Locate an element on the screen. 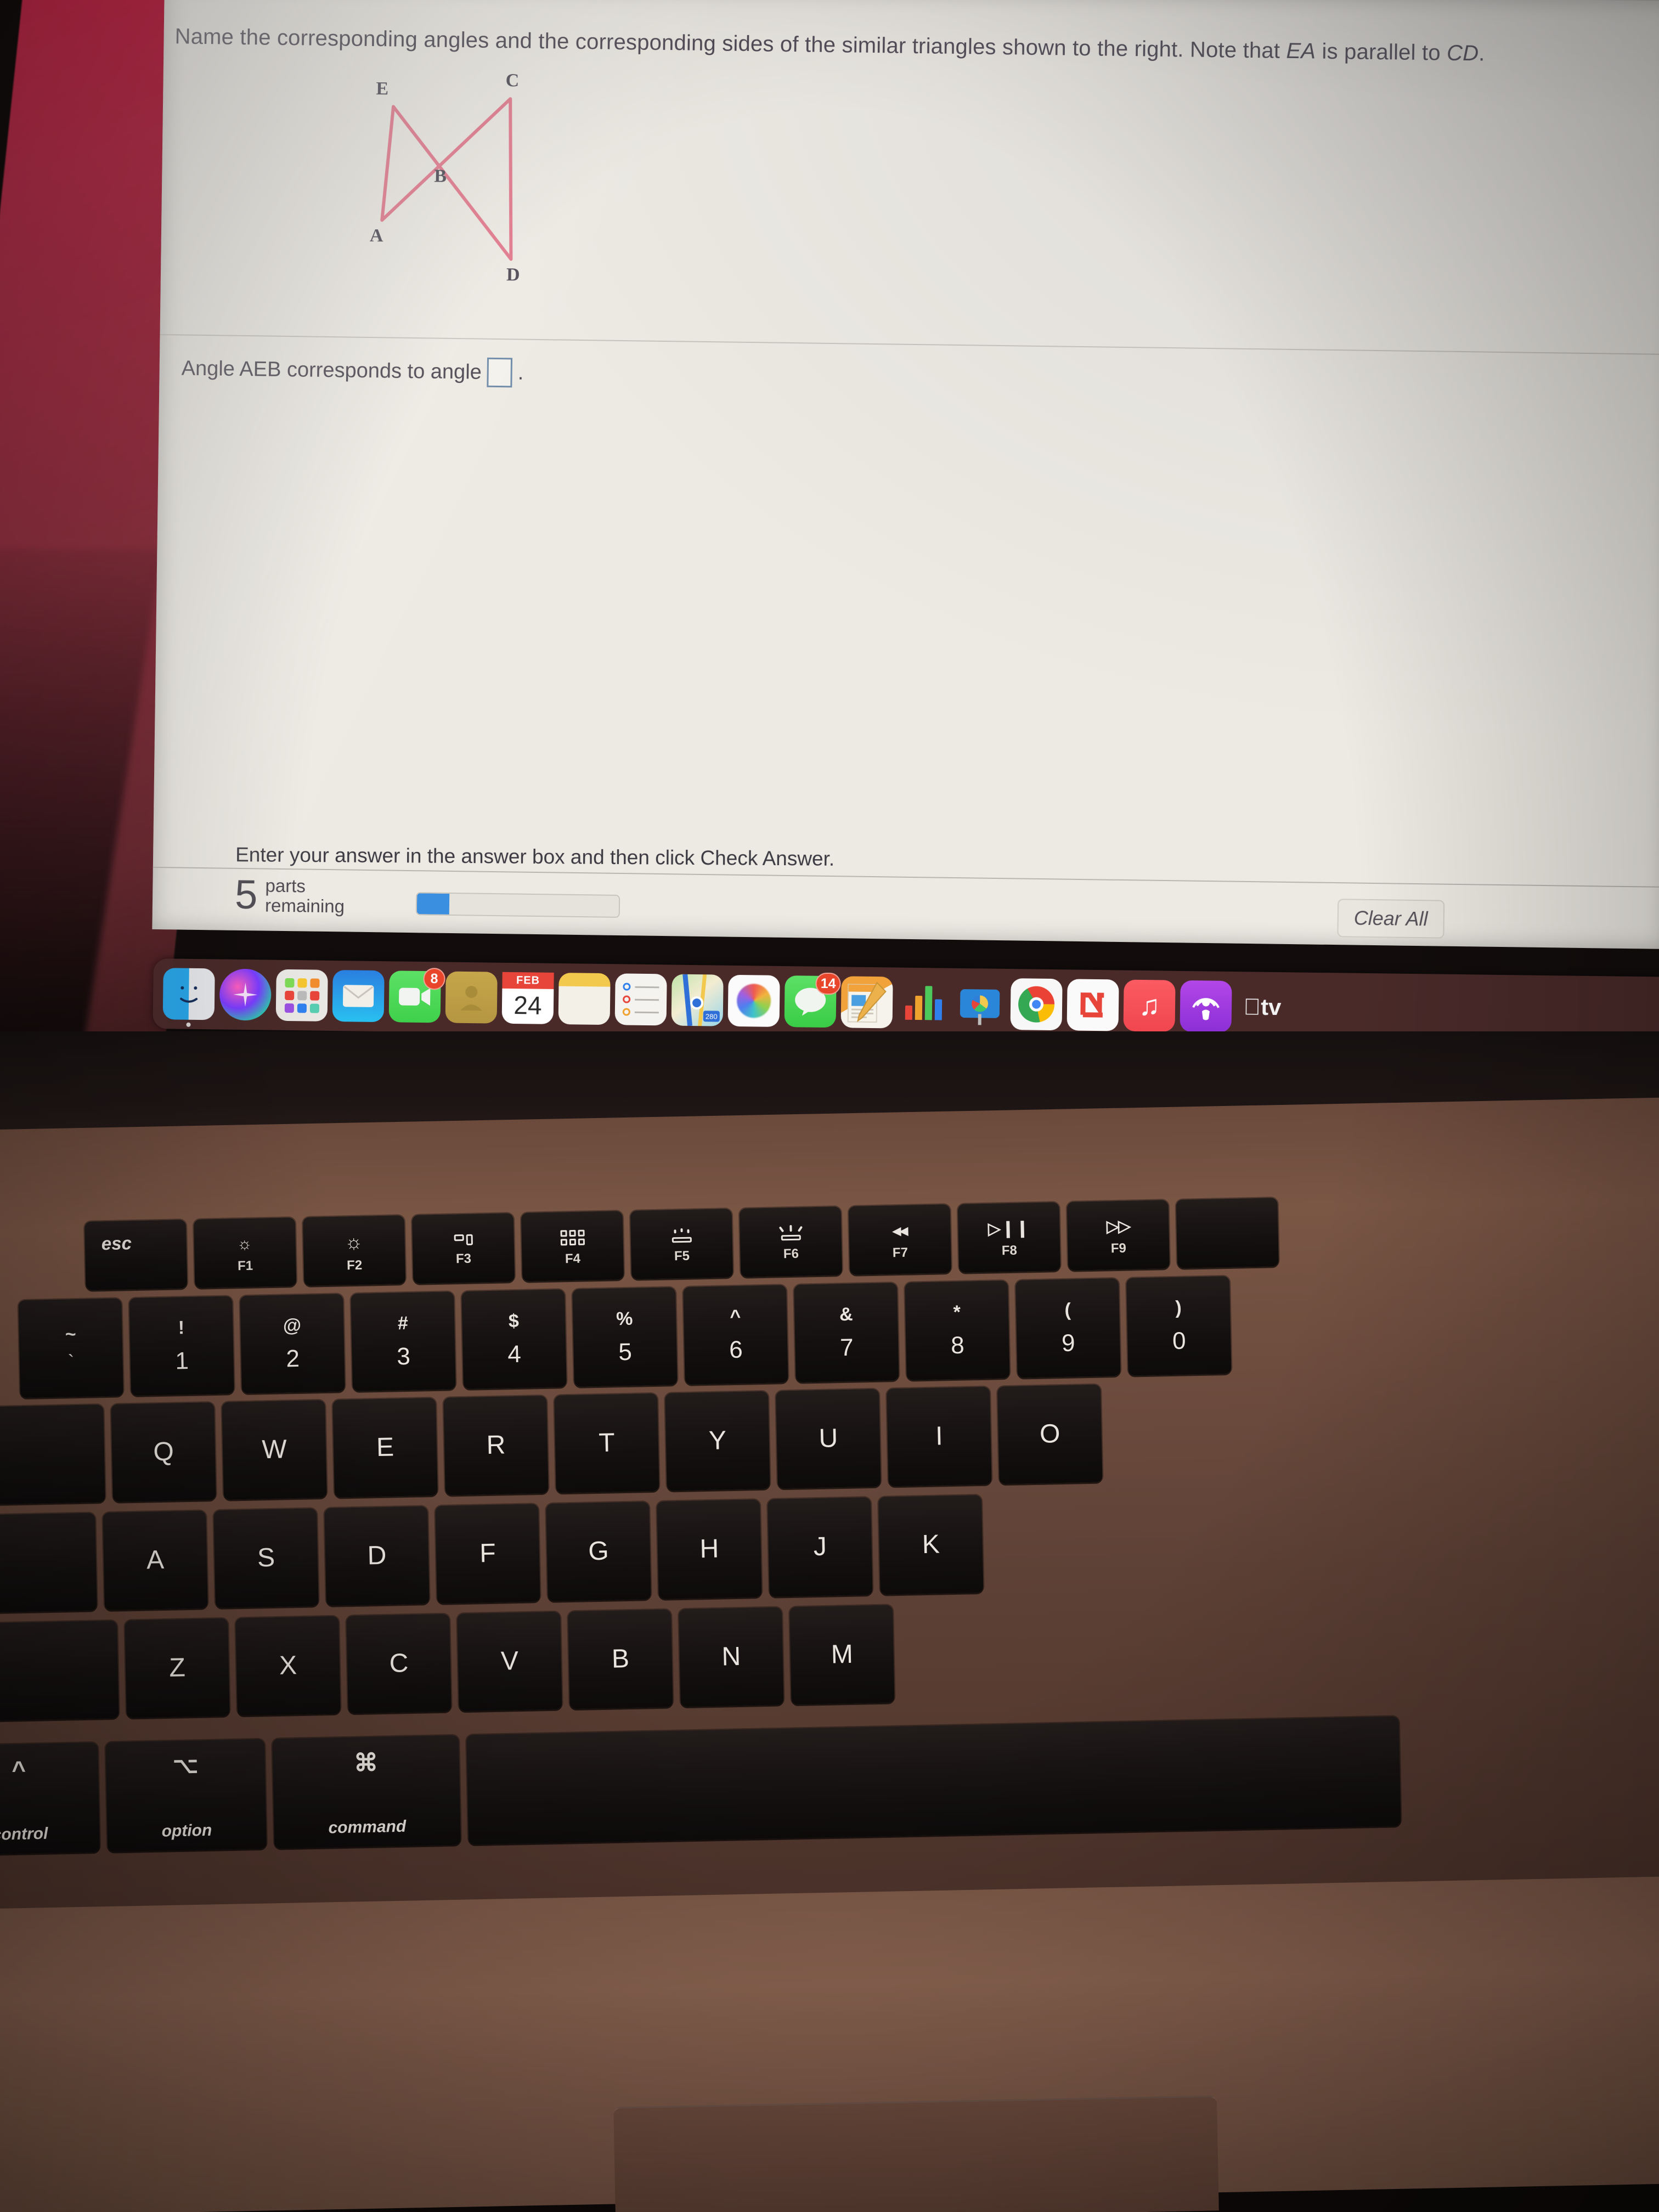 The width and height of the screenshot is (1659, 2212). key-f7: ◂◂ F7 is located at coordinates (900, 1239).